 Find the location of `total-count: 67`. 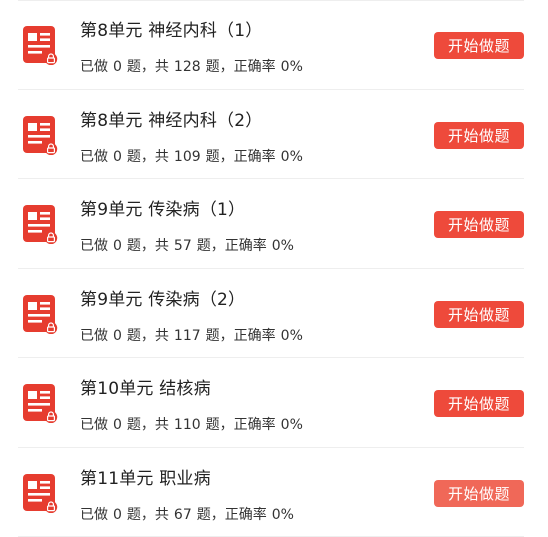

total-count: 67 is located at coordinates (183, 515).